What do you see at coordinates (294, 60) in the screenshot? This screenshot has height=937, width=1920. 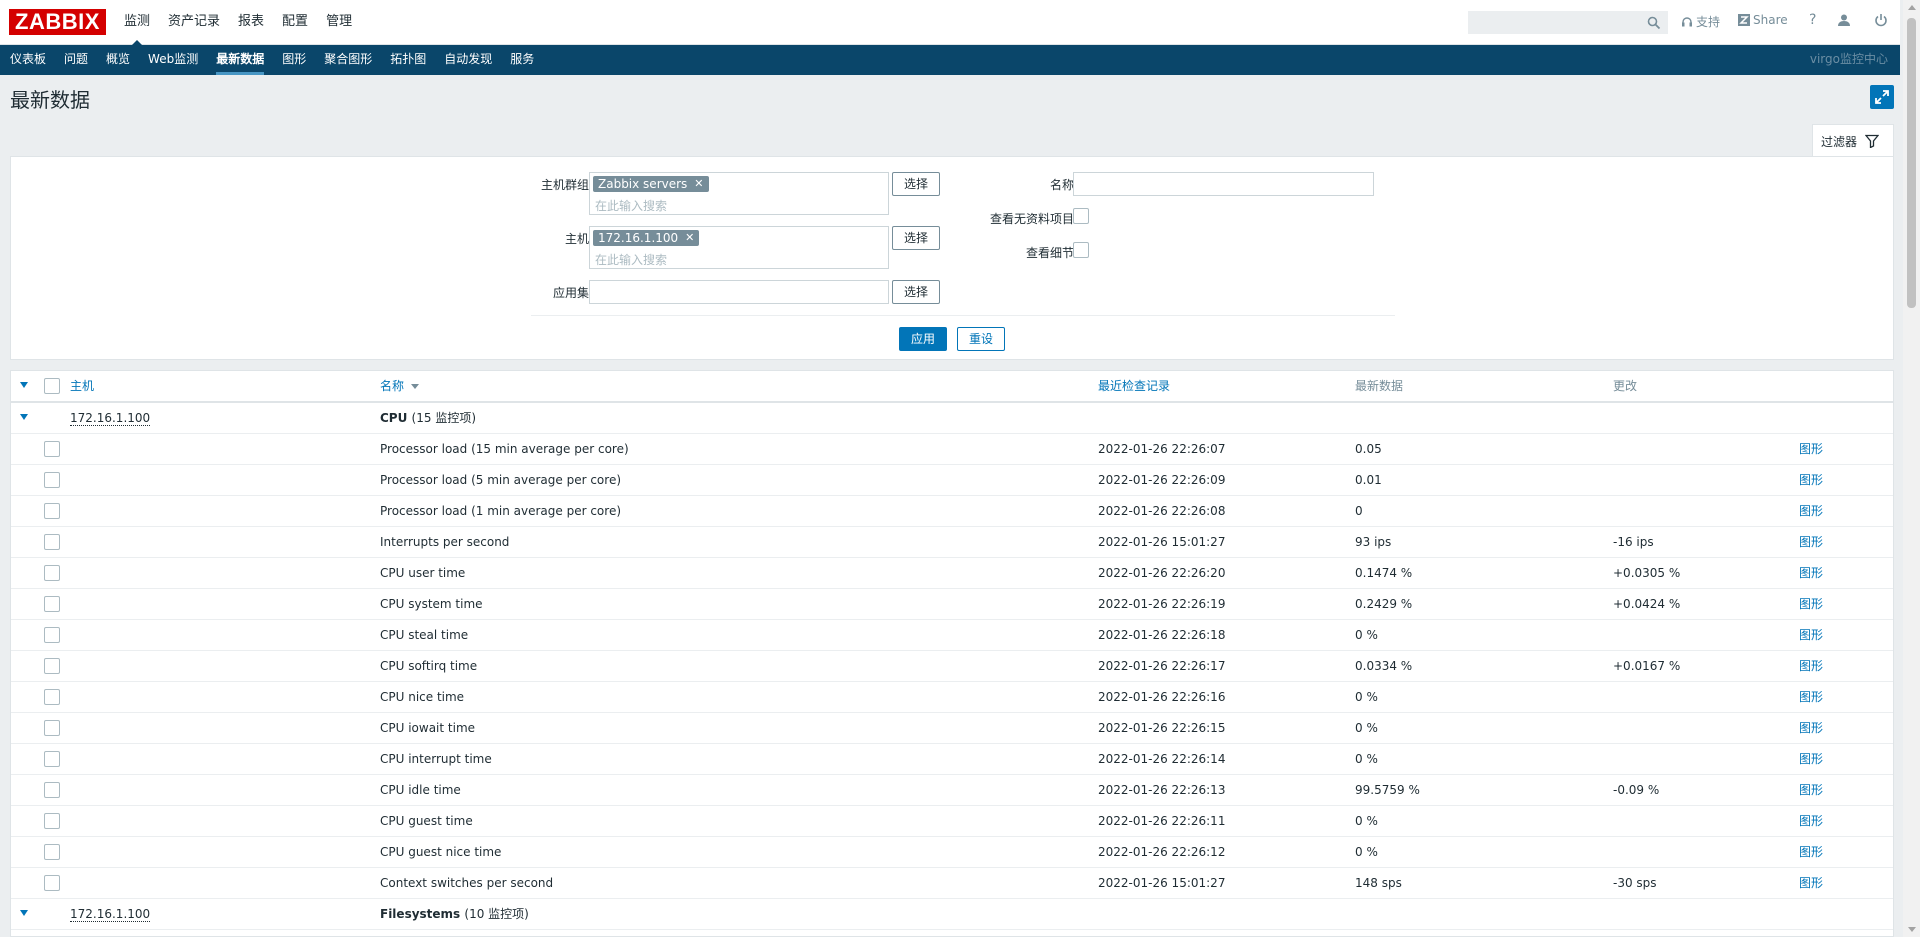 I see `submenu-graphs: 图形` at bounding box center [294, 60].